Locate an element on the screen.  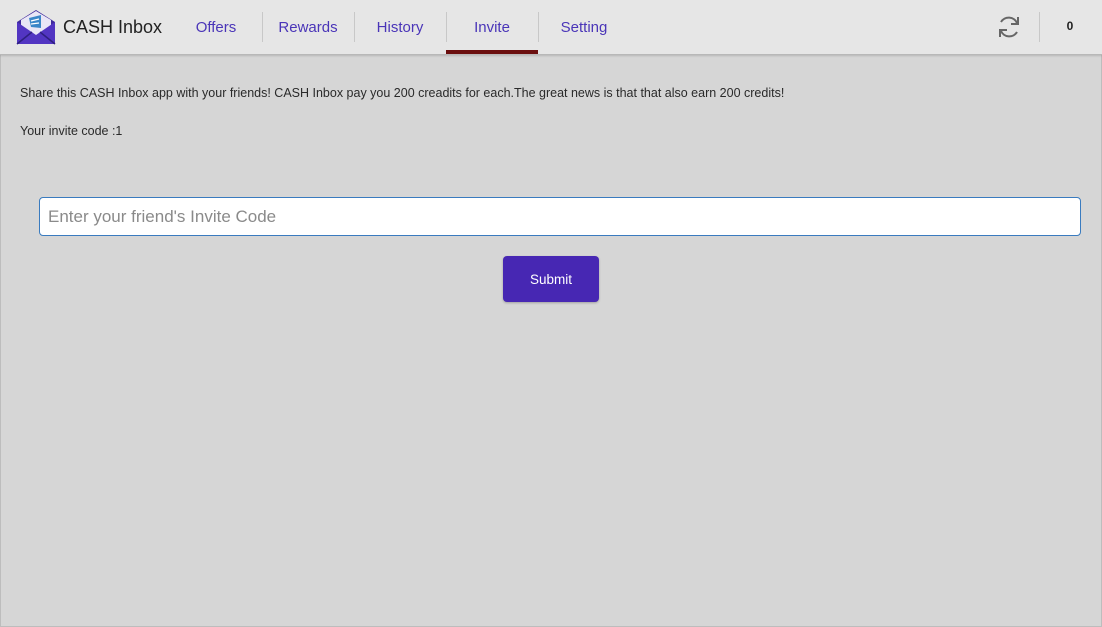
toolbar-divider is located at coordinates (1039, 27).